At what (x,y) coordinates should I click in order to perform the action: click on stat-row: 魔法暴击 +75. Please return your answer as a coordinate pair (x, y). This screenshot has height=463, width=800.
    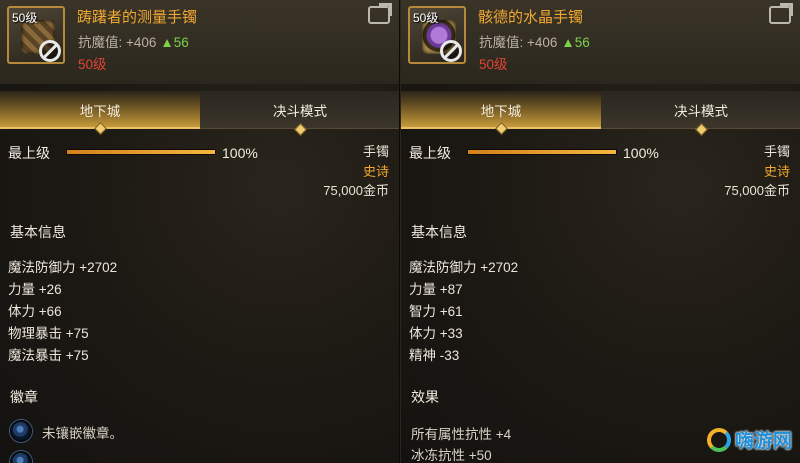
    Looking at the image, I should click on (48, 355).